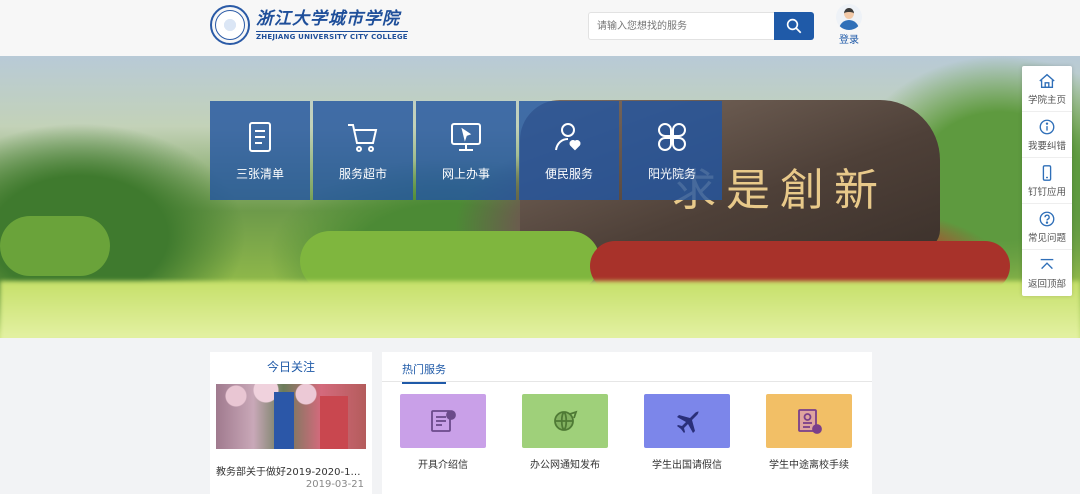 The image size is (1080, 494). Describe the element at coordinates (1046, 284) in the screenshot. I see `sidebar-label: 返回顶部` at that location.